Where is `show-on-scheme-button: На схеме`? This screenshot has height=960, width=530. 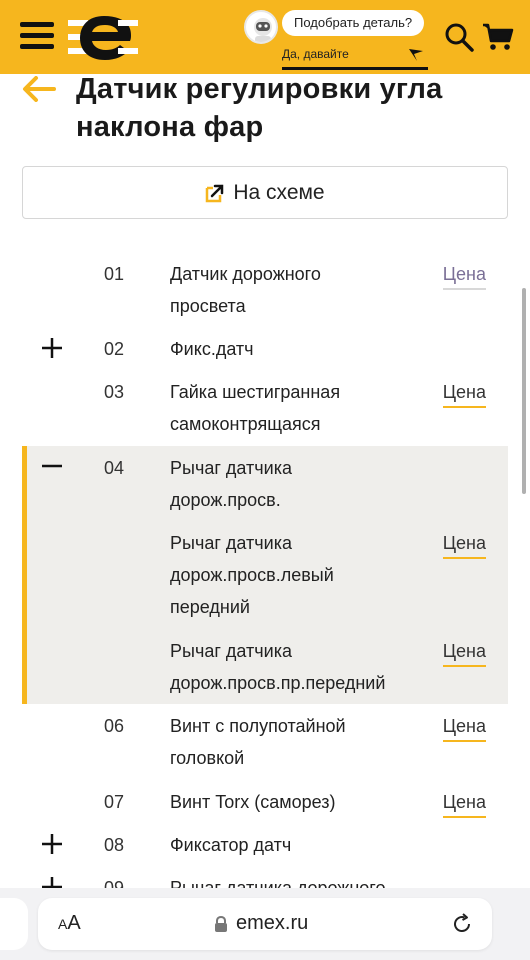 show-on-scheme-button: На схеме is located at coordinates (265, 192).